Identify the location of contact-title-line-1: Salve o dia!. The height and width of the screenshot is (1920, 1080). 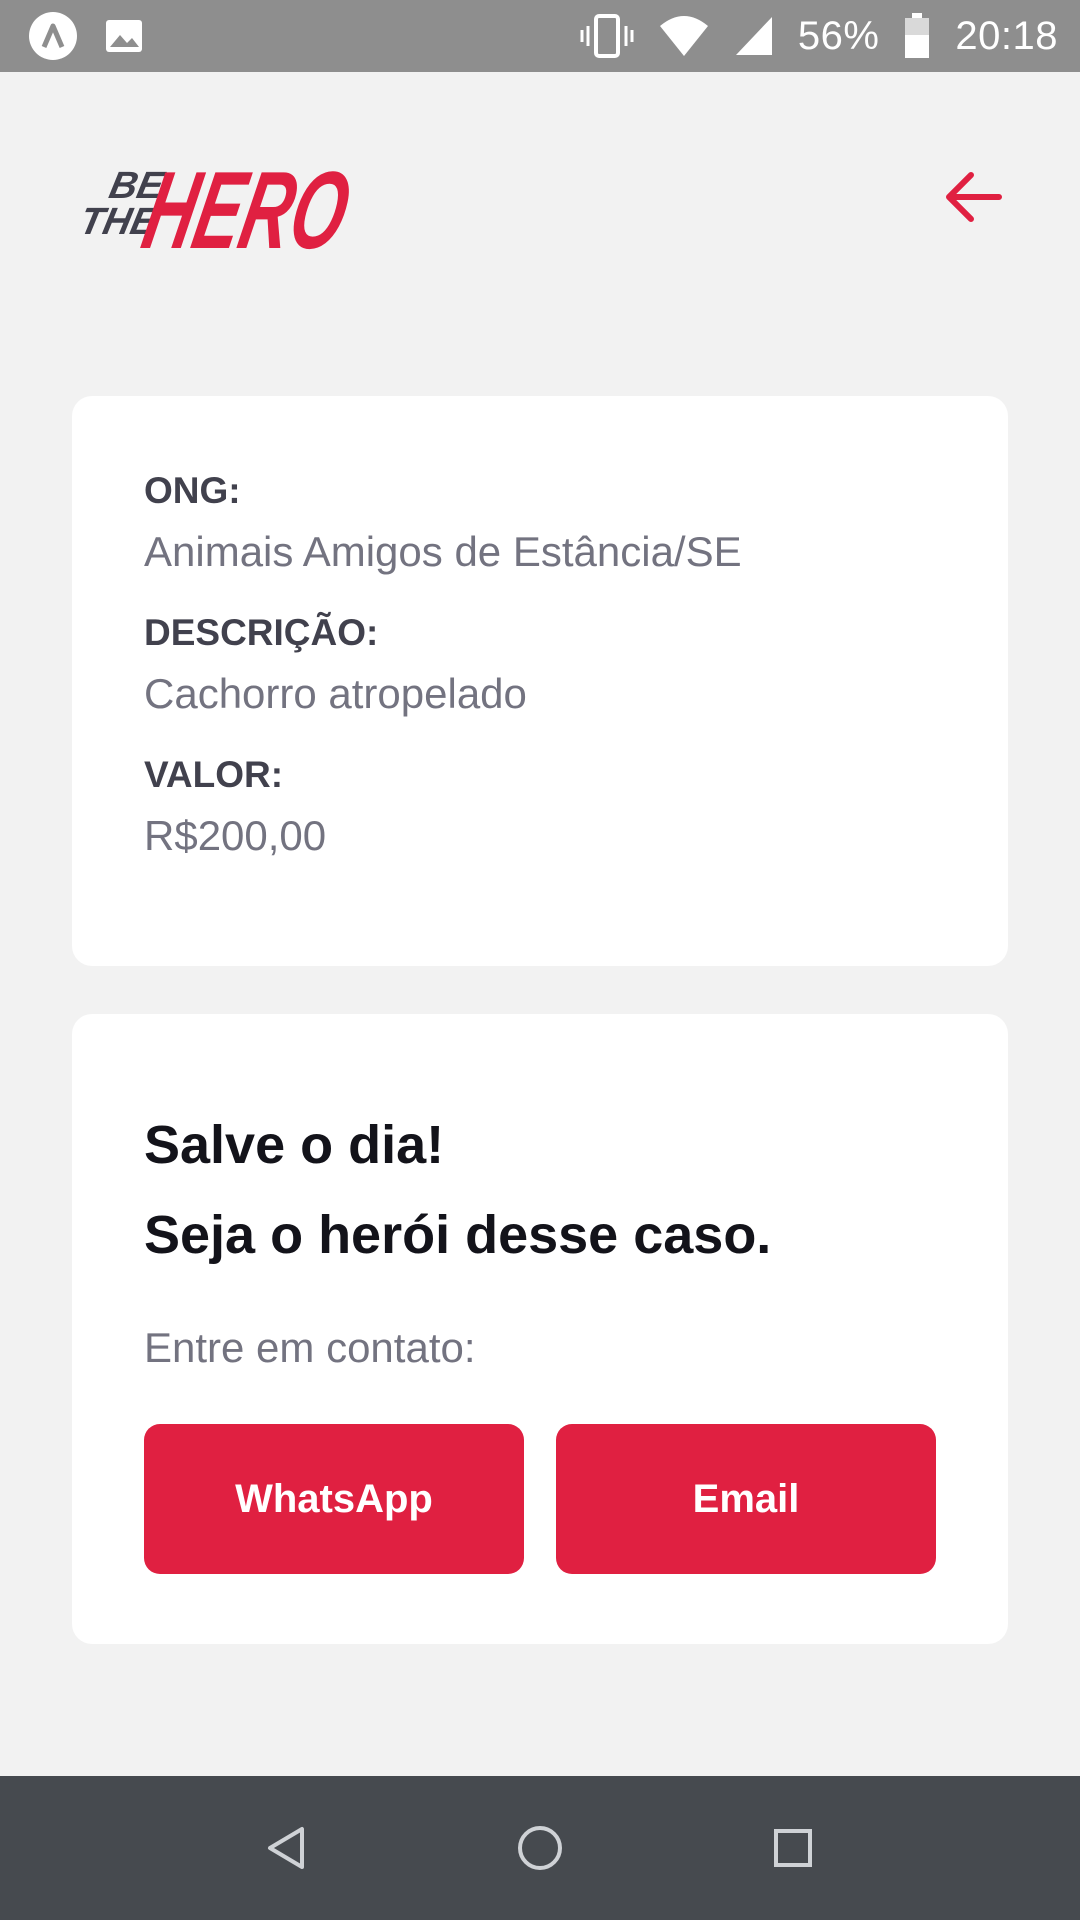
(294, 1145).